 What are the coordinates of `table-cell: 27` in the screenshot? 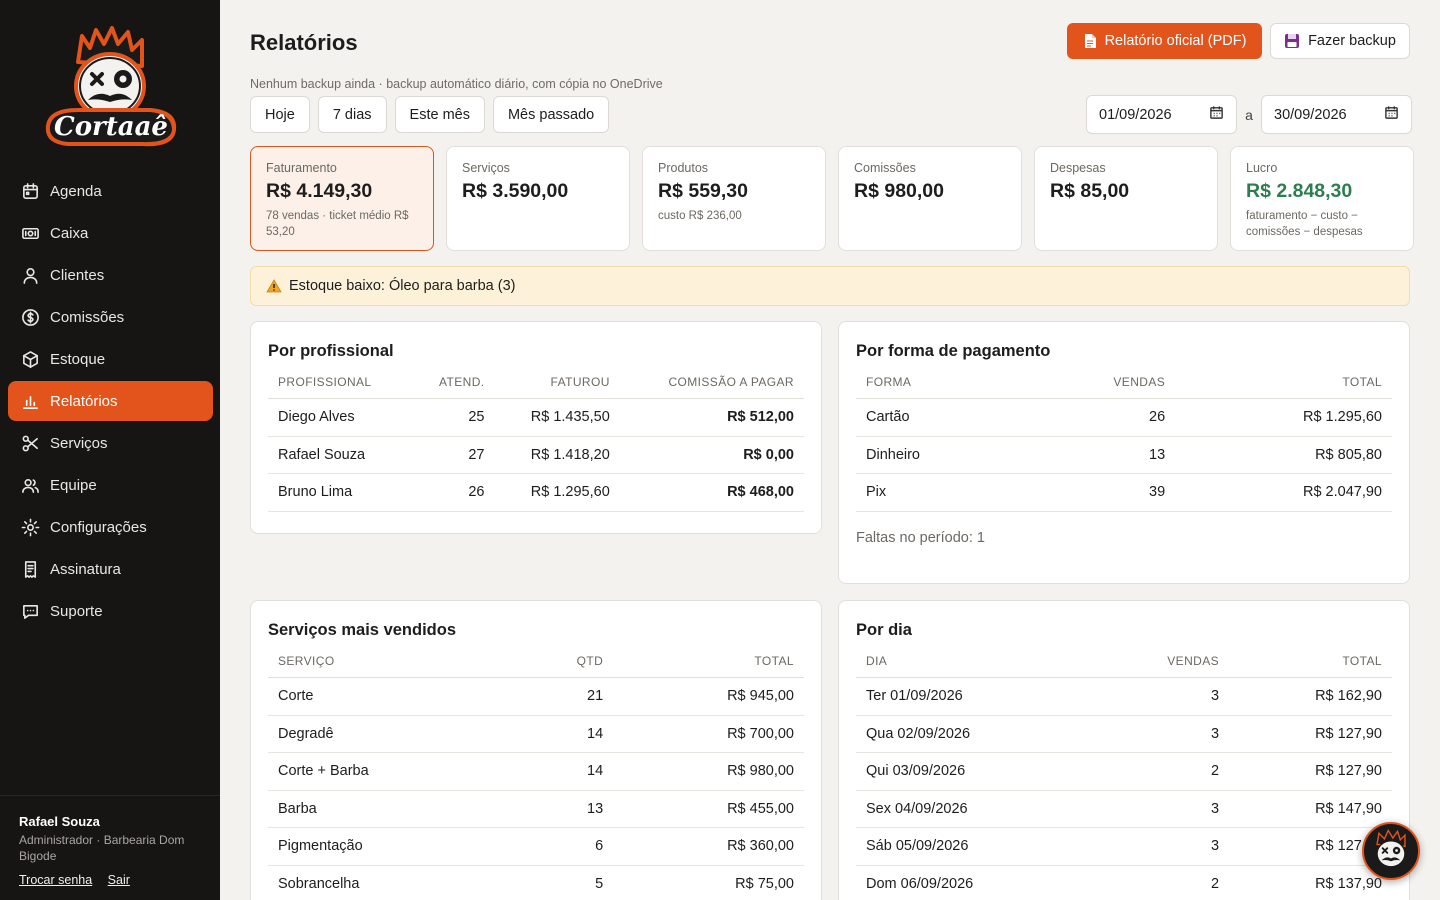 It's located at (453, 455).